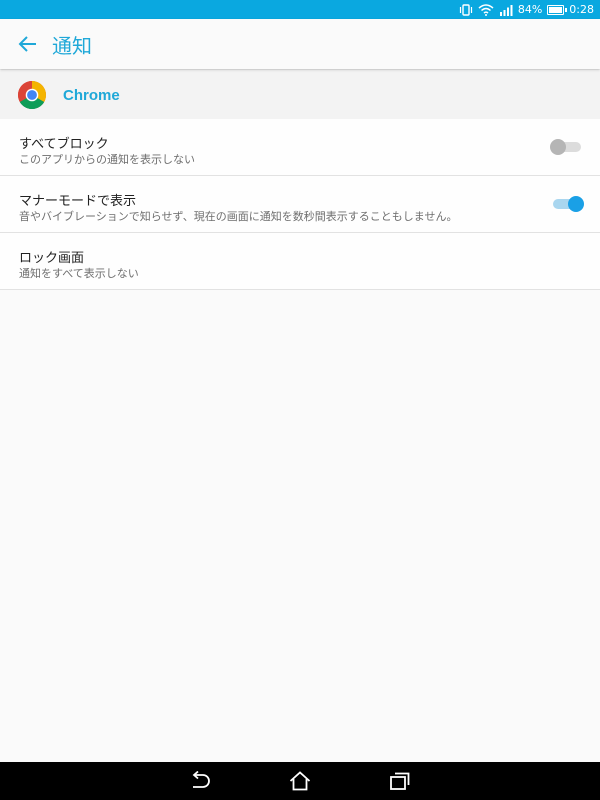  What do you see at coordinates (300, 95) in the screenshot?
I see `app-info-row: Chrome` at bounding box center [300, 95].